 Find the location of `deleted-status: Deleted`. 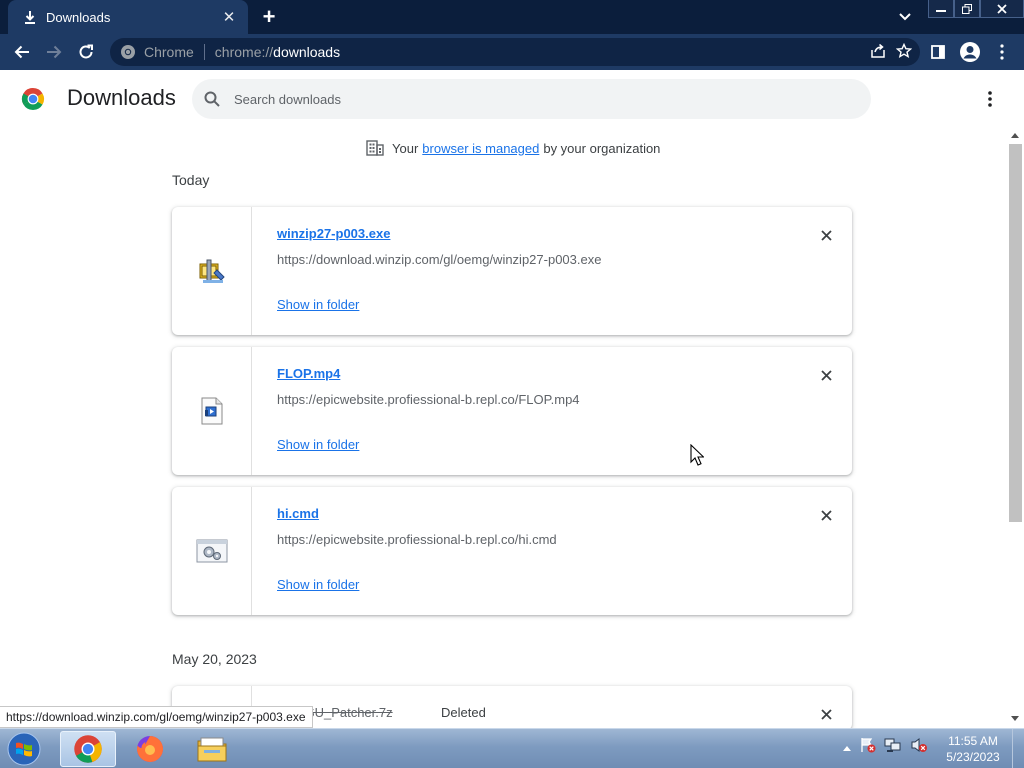

deleted-status: Deleted is located at coordinates (463, 712).